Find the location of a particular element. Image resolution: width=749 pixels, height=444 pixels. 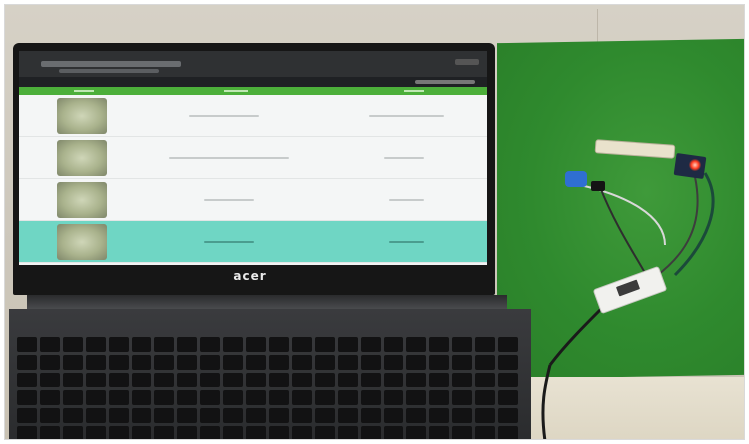

black-sensor-module is located at coordinates (598, 186).